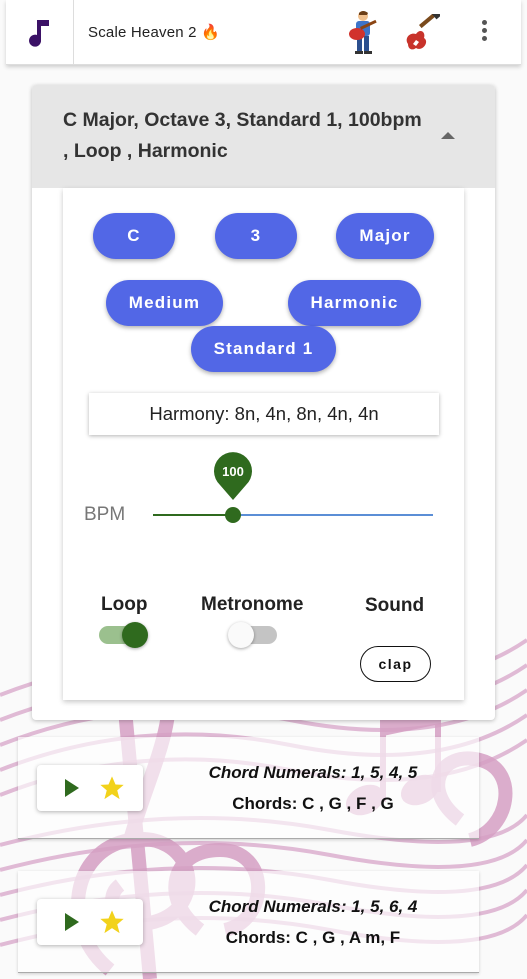 The width and height of the screenshot is (527, 979). What do you see at coordinates (256, 236) in the screenshot?
I see `octave-button: 3` at bounding box center [256, 236].